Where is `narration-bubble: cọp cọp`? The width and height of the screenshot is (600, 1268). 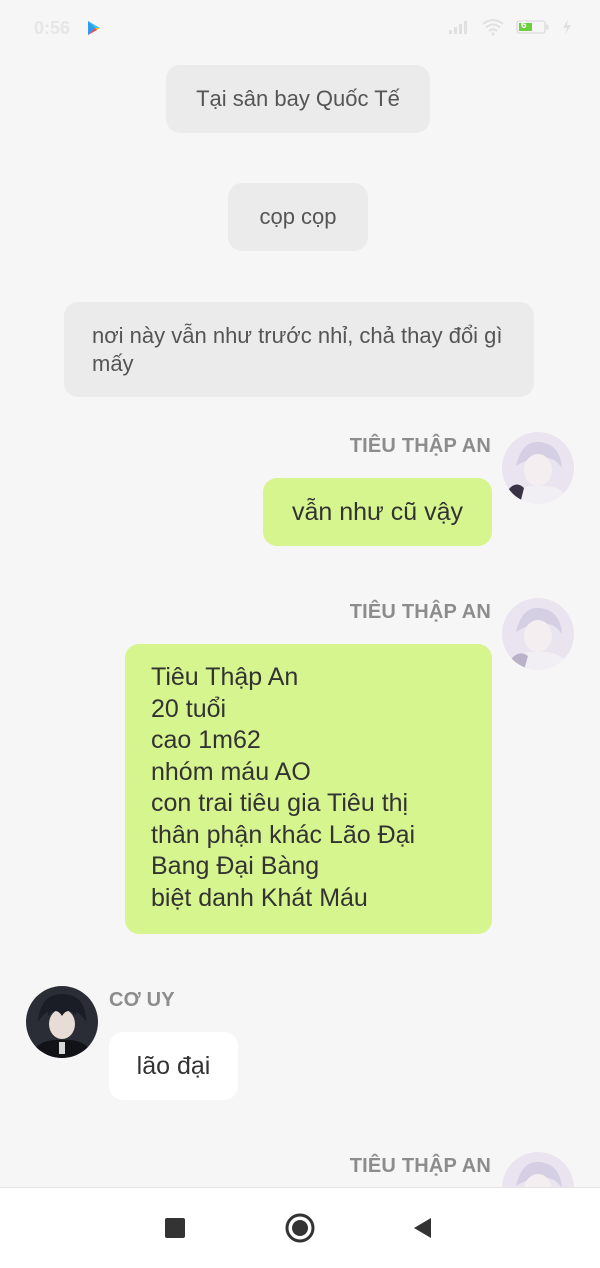 narration-bubble: cọp cọp is located at coordinates (298, 217).